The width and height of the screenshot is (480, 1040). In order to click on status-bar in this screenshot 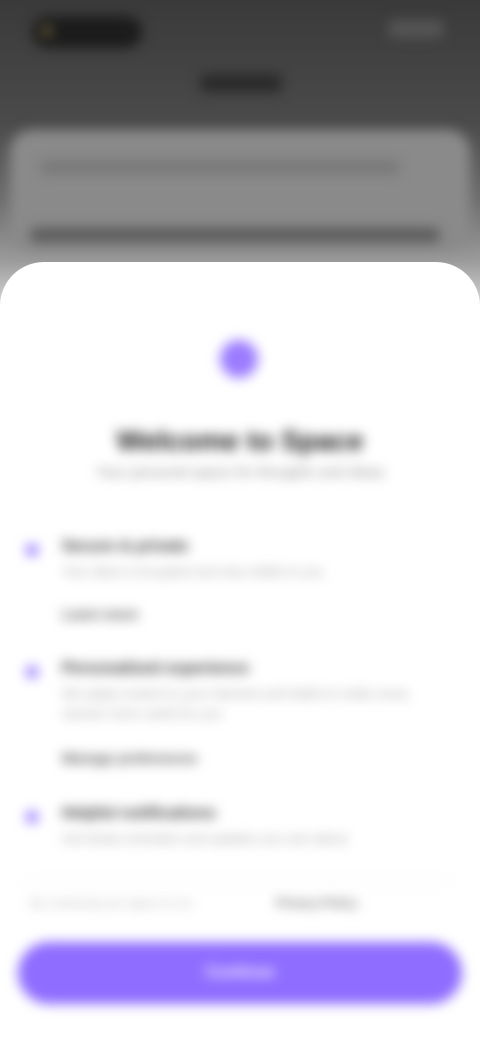, I will do `click(240, 30)`.